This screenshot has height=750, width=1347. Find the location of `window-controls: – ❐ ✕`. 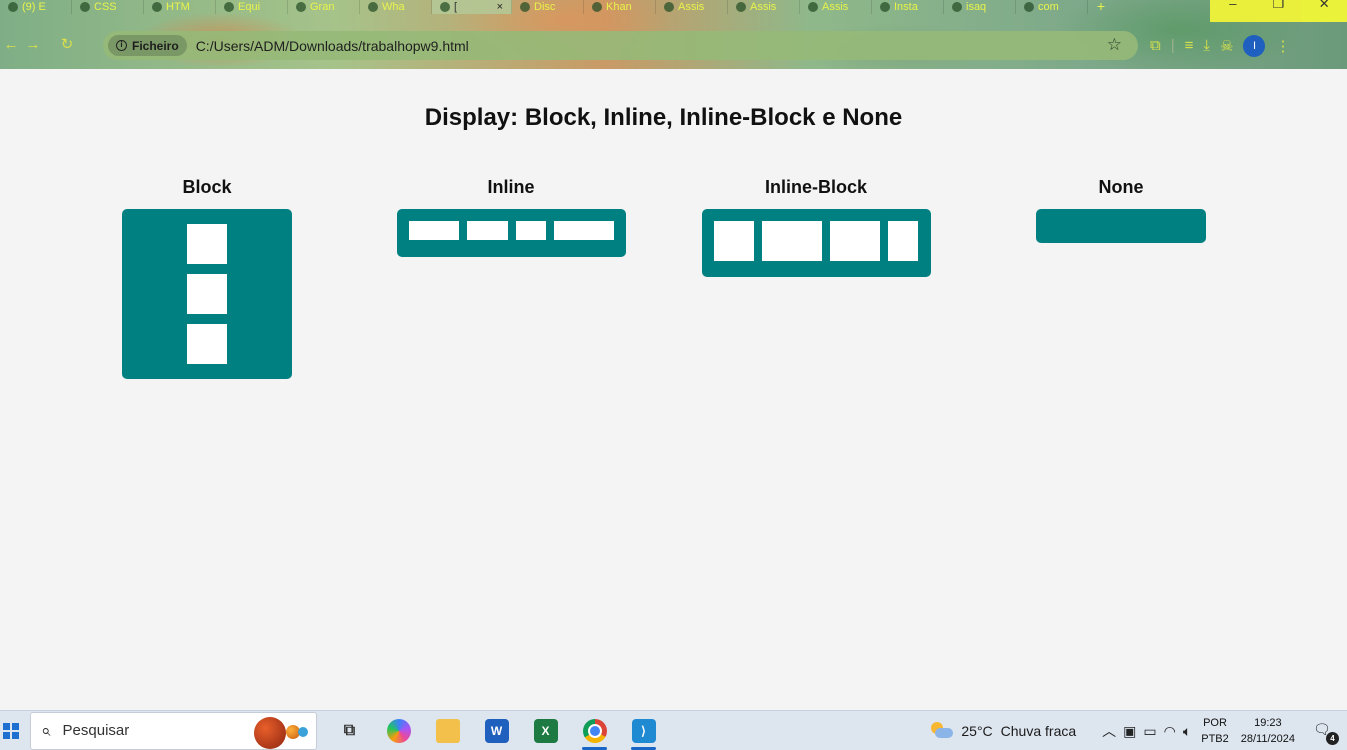

window-controls: – ❐ ✕ is located at coordinates (1278, 11).